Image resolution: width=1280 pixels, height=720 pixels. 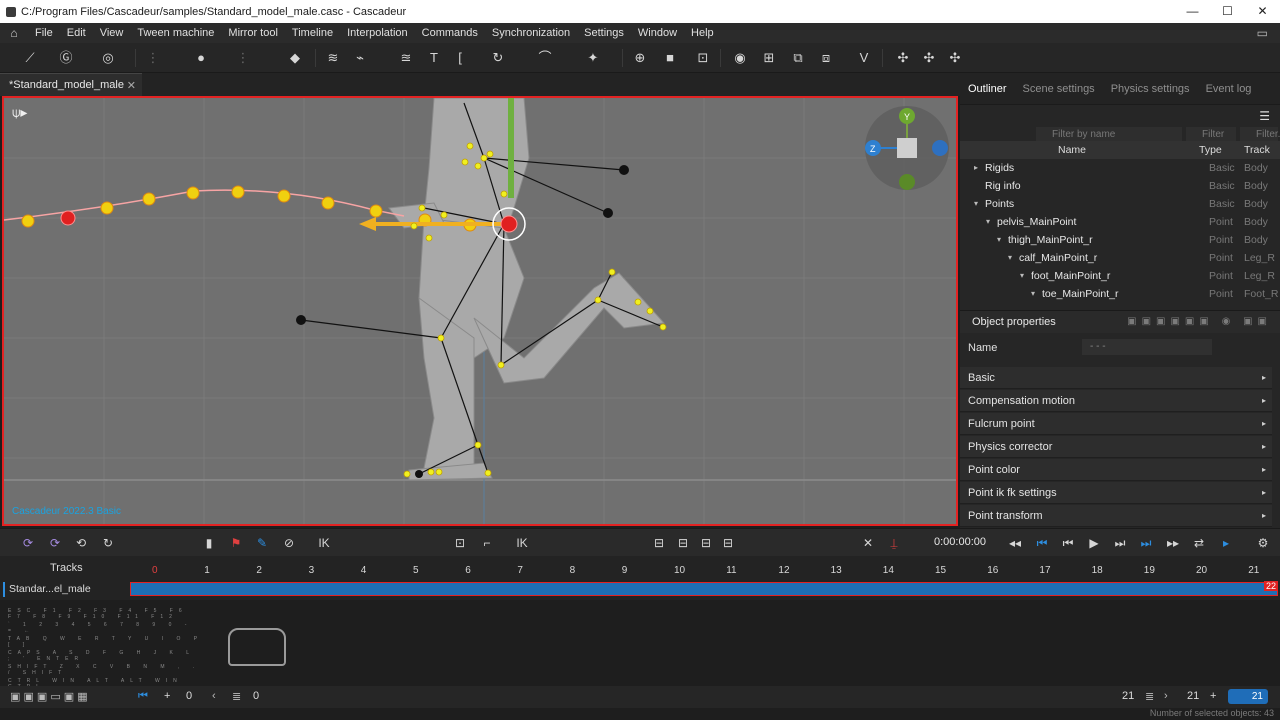 What do you see at coordinates (112, 33) in the screenshot?
I see `menu-view: View` at bounding box center [112, 33].